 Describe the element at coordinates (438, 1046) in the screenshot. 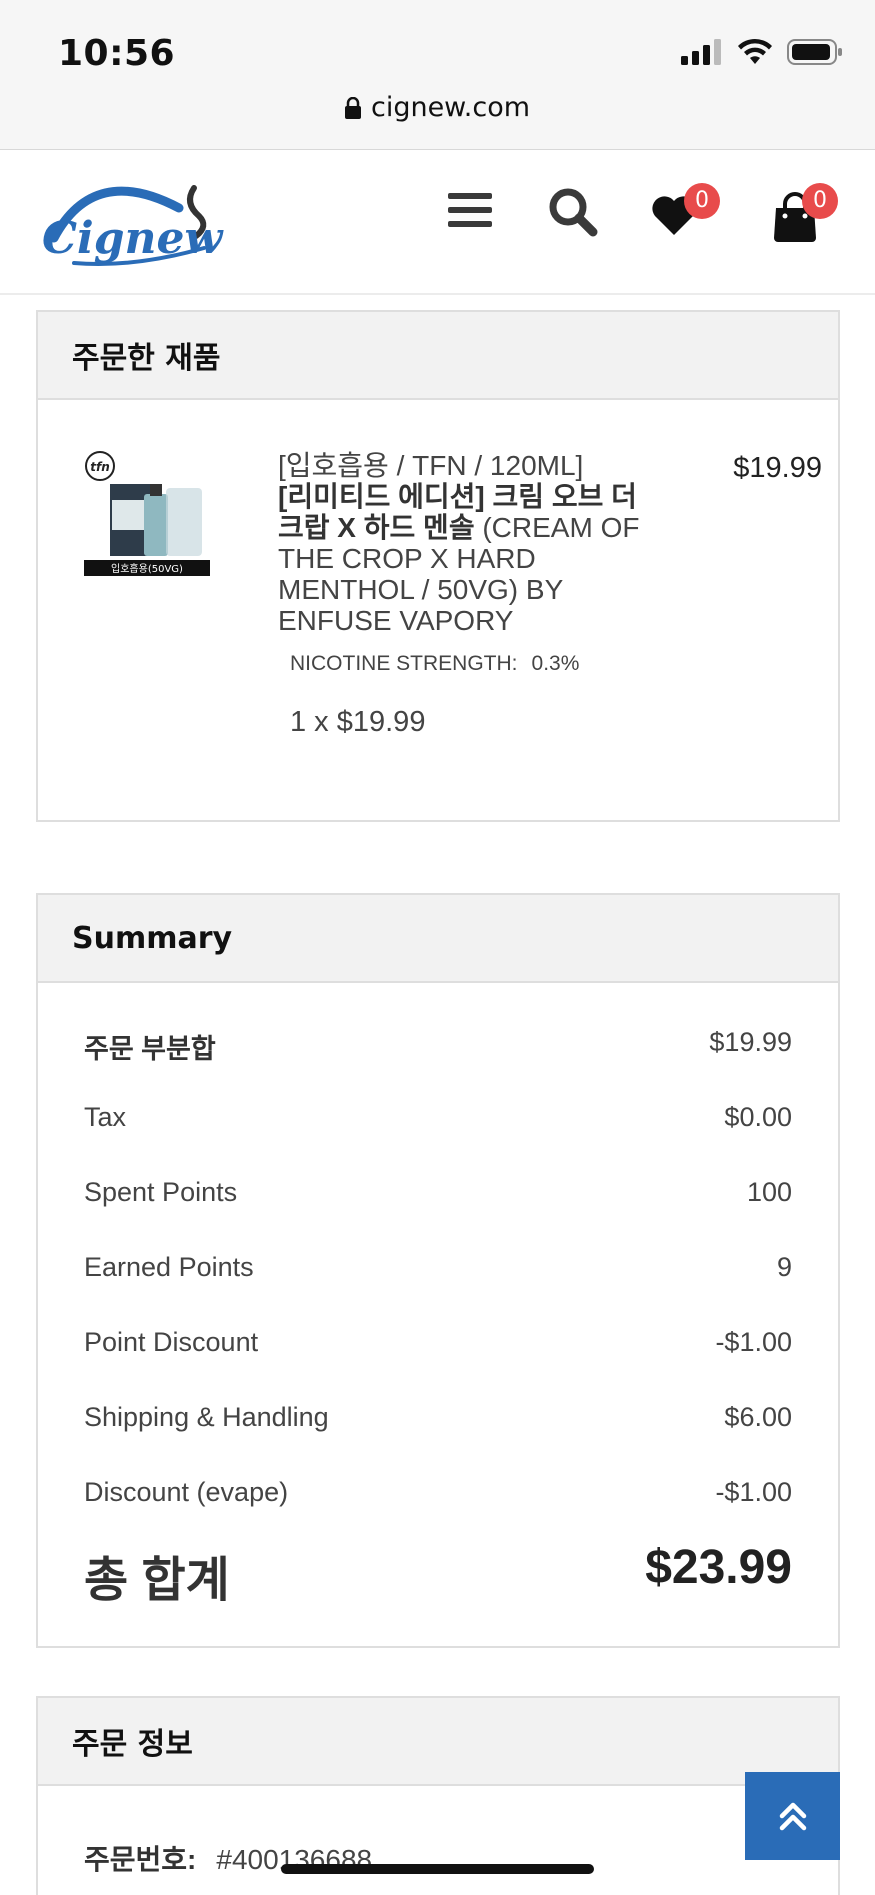

I see `summary-row-subtotal: 주문 부분합 $19.99` at that location.